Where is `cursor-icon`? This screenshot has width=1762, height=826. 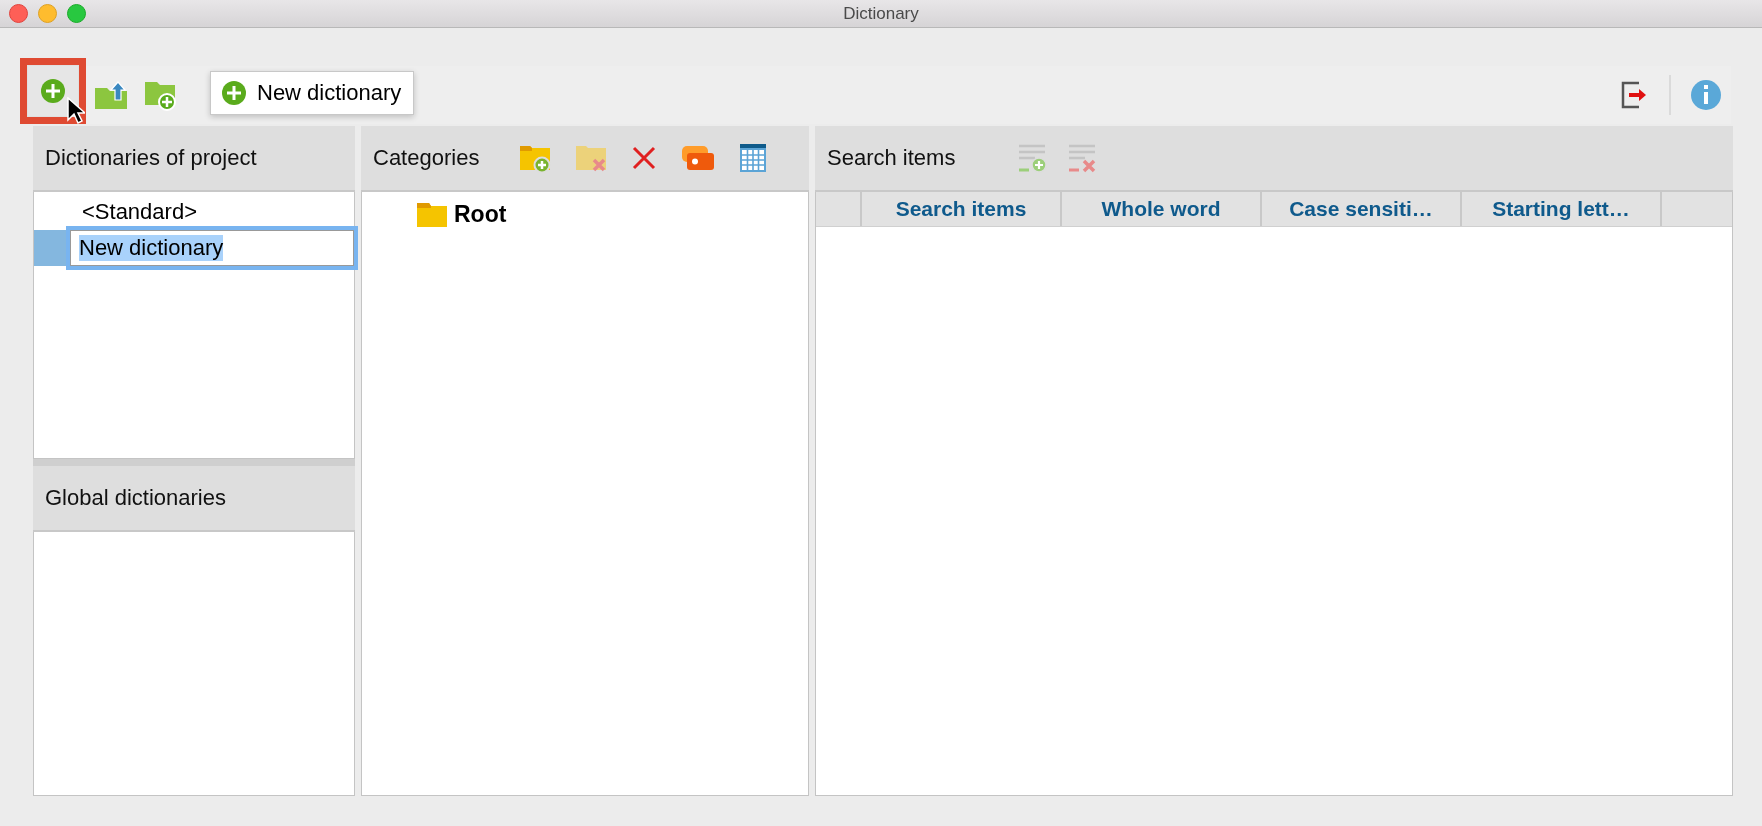 cursor-icon is located at coordinates (76, 111).